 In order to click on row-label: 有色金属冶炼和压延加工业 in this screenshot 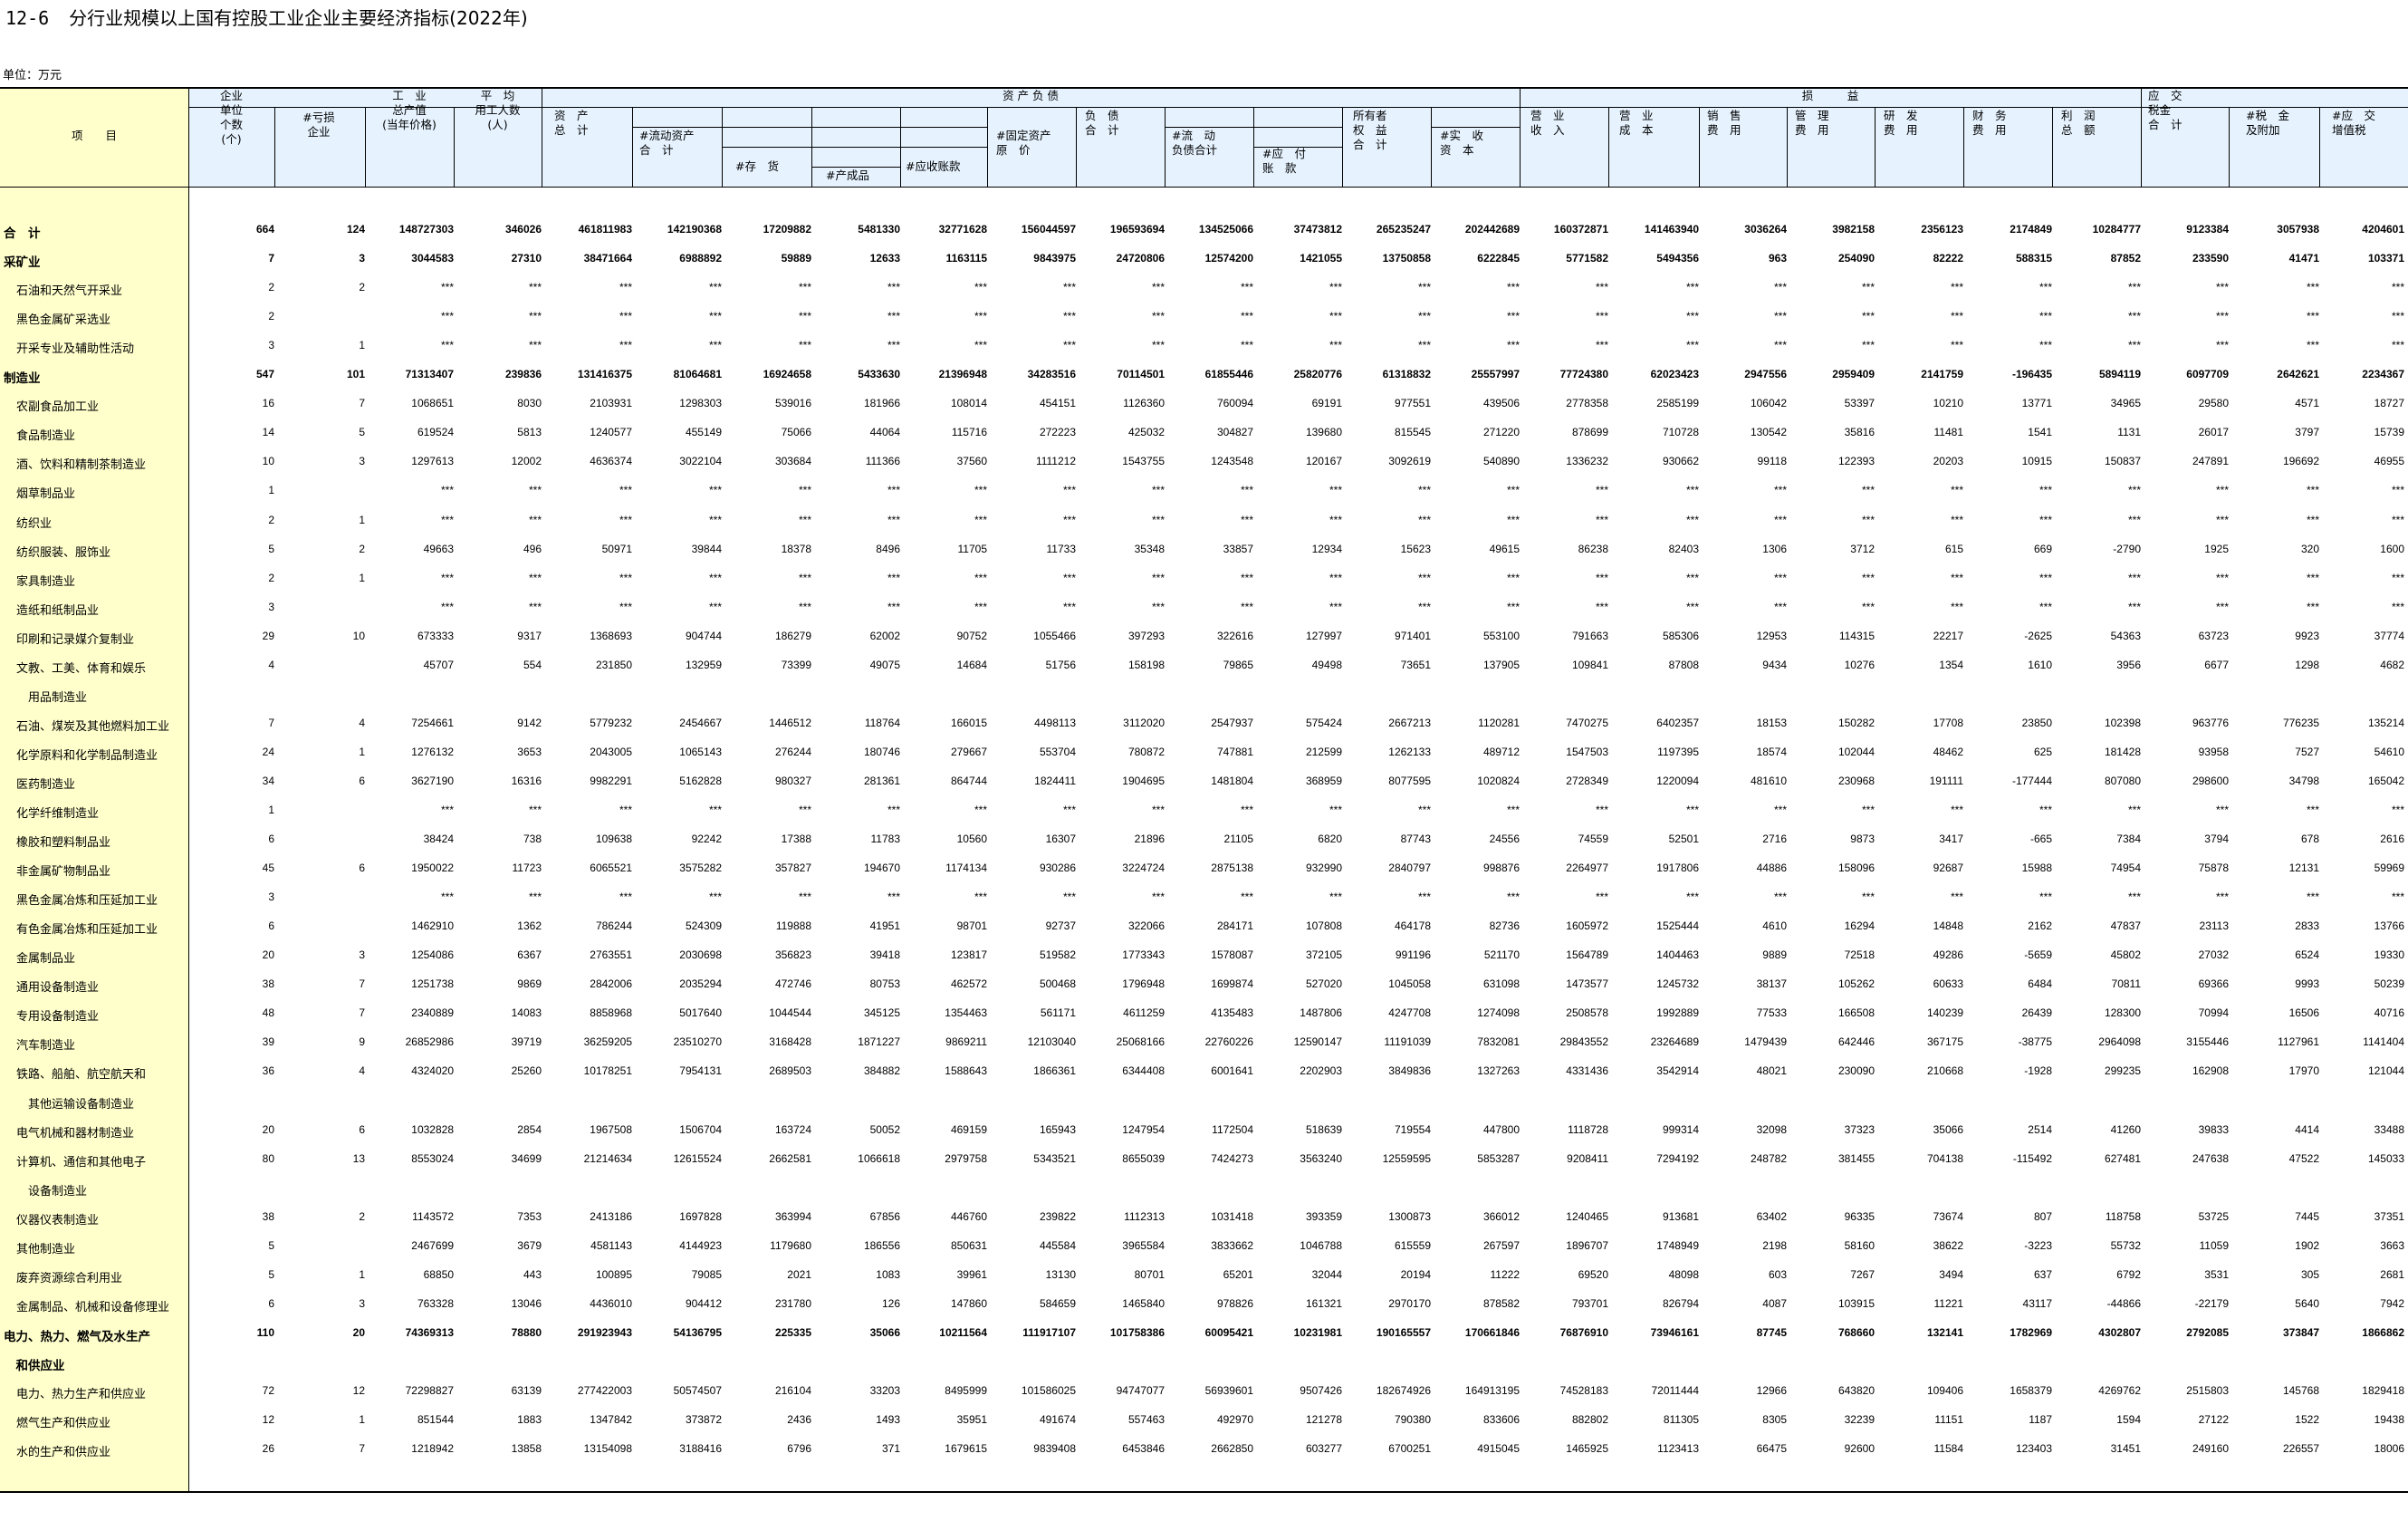, I will do `click(87, 930)`.